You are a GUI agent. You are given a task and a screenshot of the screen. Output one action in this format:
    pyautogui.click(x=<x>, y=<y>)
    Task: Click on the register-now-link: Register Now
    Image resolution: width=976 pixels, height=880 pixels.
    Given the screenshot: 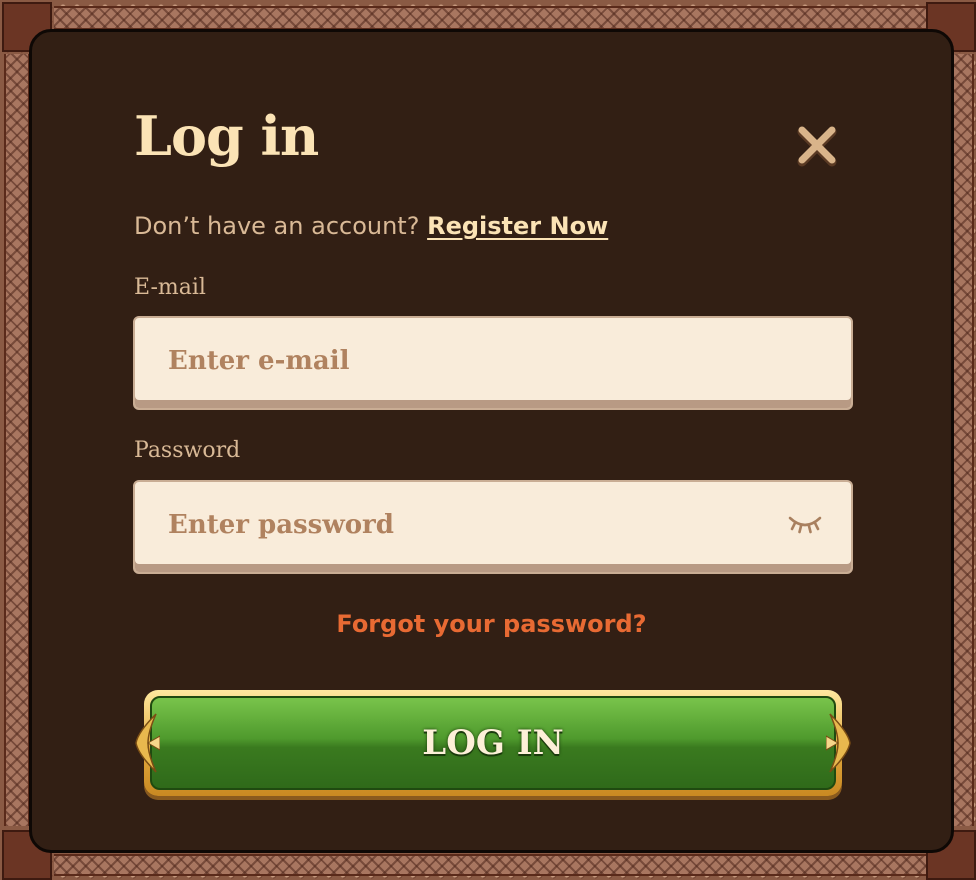 What is the action you would take?
    pyautogui.click(x=517, y=226)
    